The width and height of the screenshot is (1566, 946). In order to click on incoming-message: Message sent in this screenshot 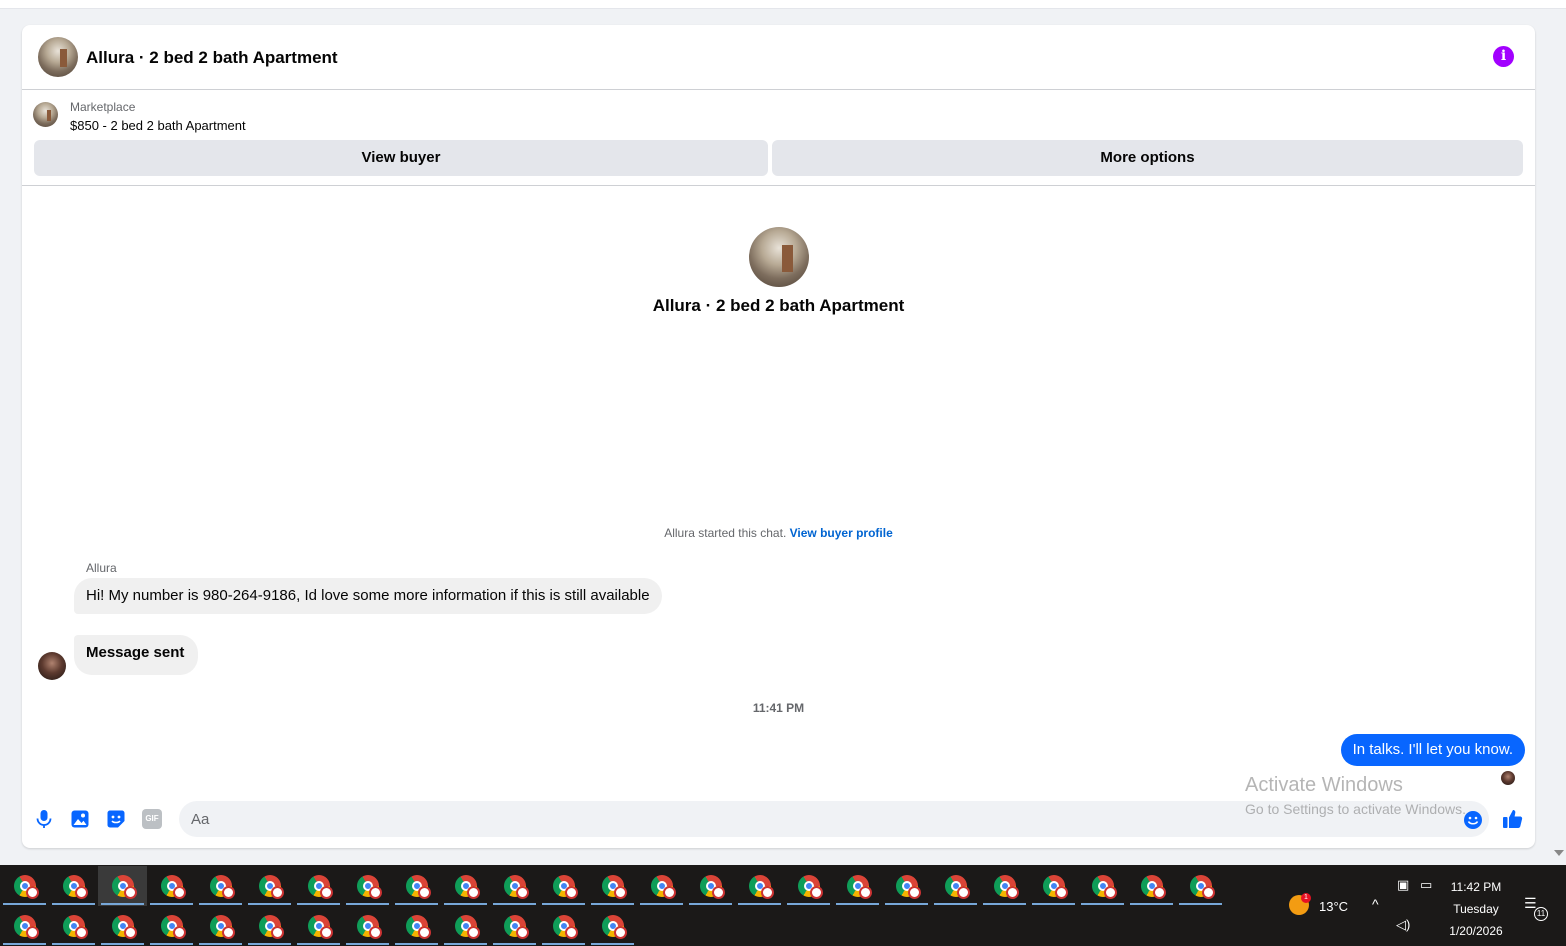, I will do `click(136, 655)`.